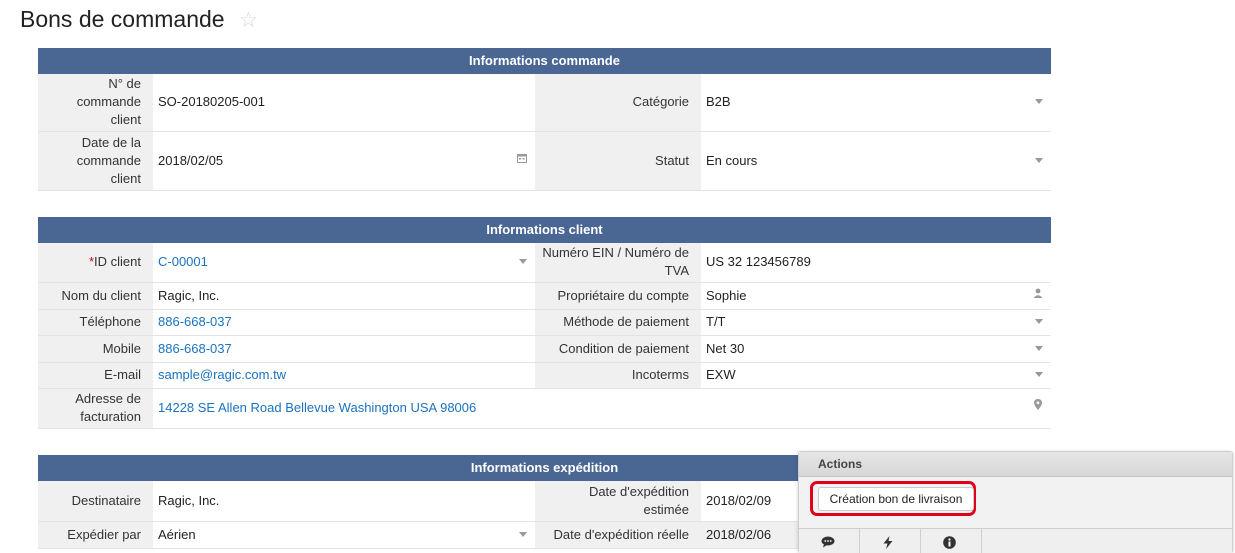 The height and width of the screenshot is (553, 1235). I want to click on field-label: Incoterms, so click(618, 375).